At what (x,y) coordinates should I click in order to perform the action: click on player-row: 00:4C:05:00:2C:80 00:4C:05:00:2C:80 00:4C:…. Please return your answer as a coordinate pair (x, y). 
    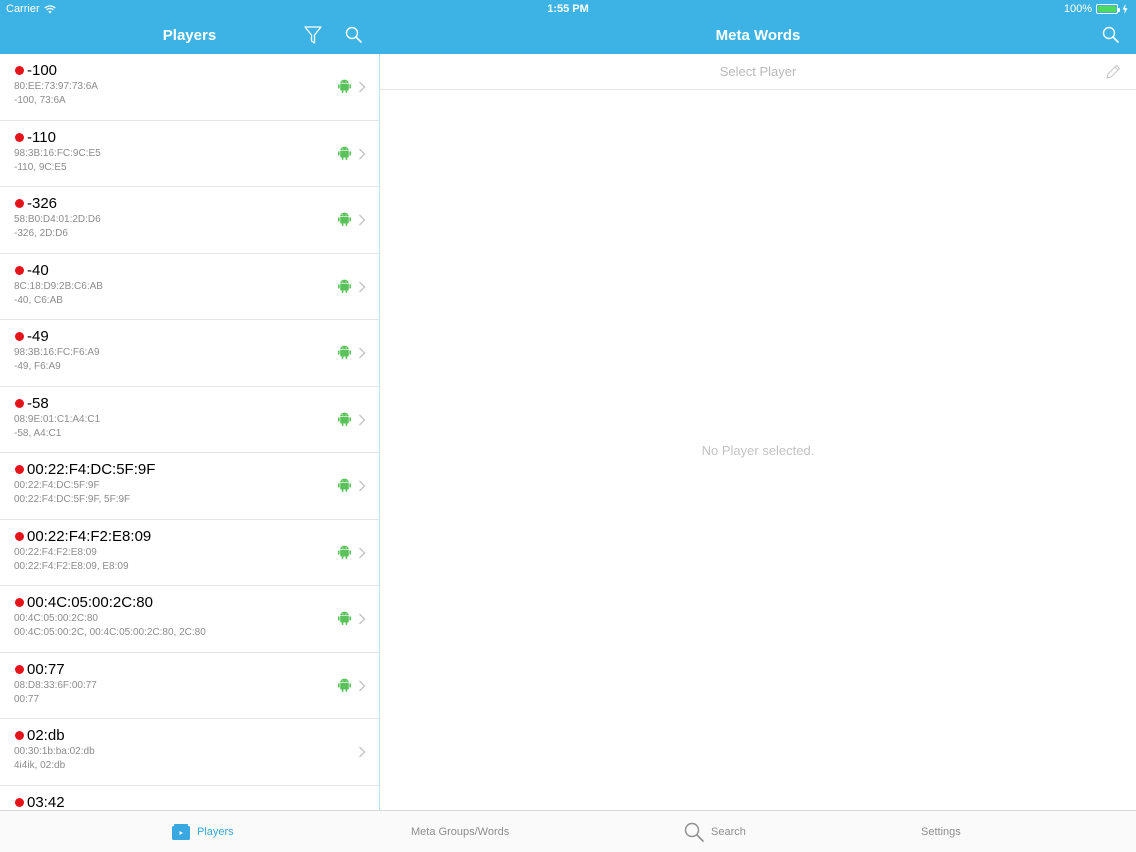
    Looking at the image, I should click on (189, 619).